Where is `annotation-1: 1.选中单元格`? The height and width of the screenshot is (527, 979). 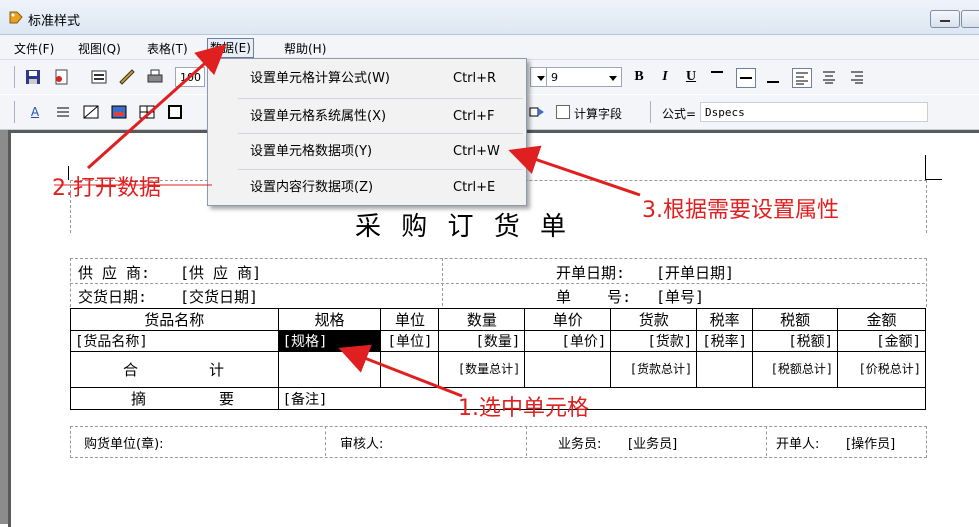 annotation-1: 1.选中单元格 is located at coordinates (523, 408).